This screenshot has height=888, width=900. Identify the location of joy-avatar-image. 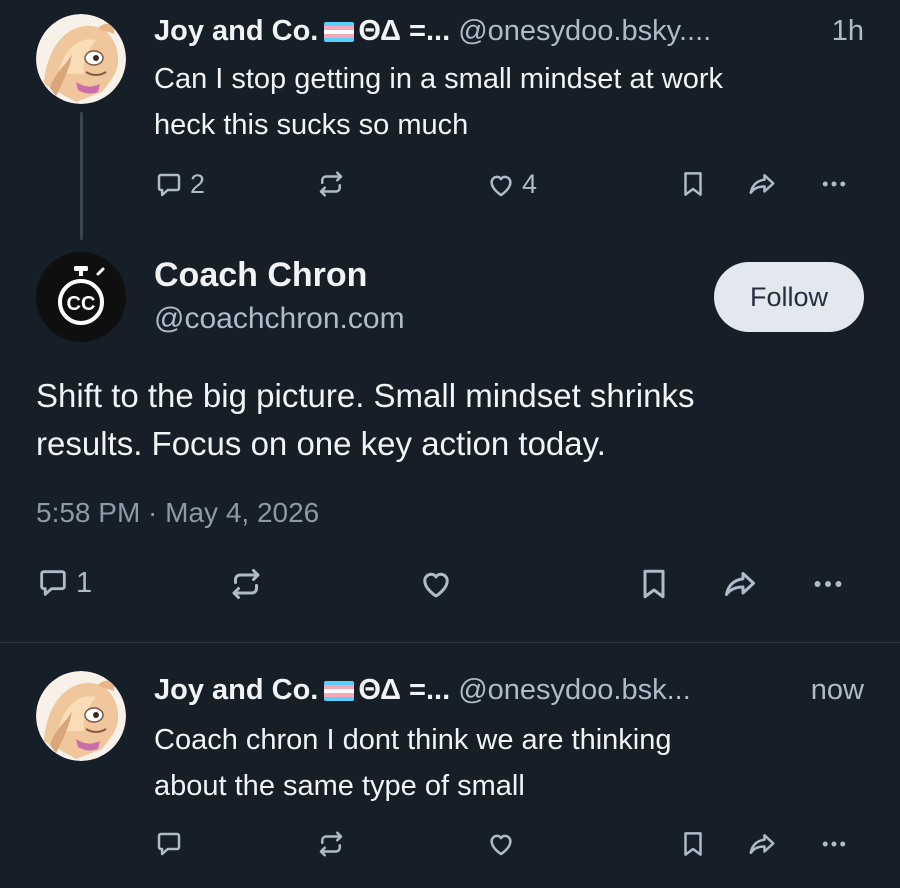
(81, 716).